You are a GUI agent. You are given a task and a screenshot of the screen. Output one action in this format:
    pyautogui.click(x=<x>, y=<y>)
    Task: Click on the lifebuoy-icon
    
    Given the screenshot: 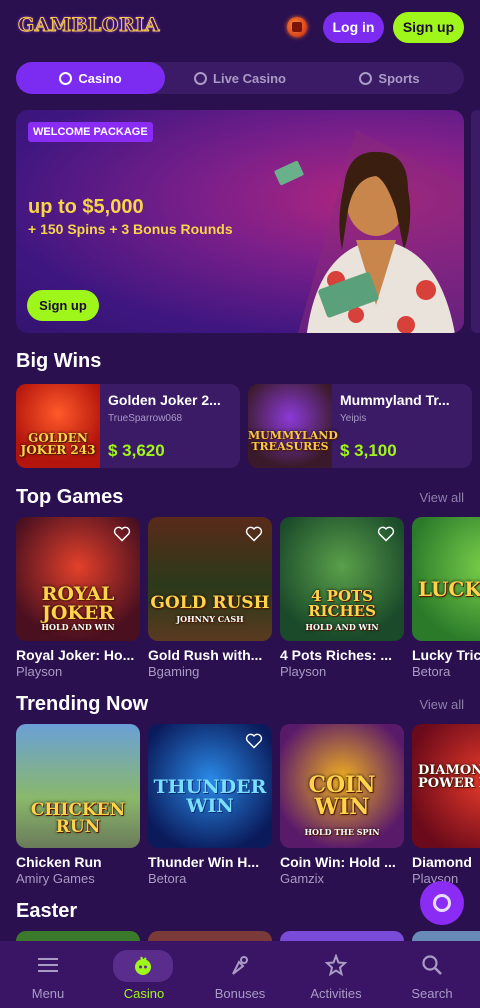 What is the action you would take?
    pyautogui.click(x=442, y=903)
    